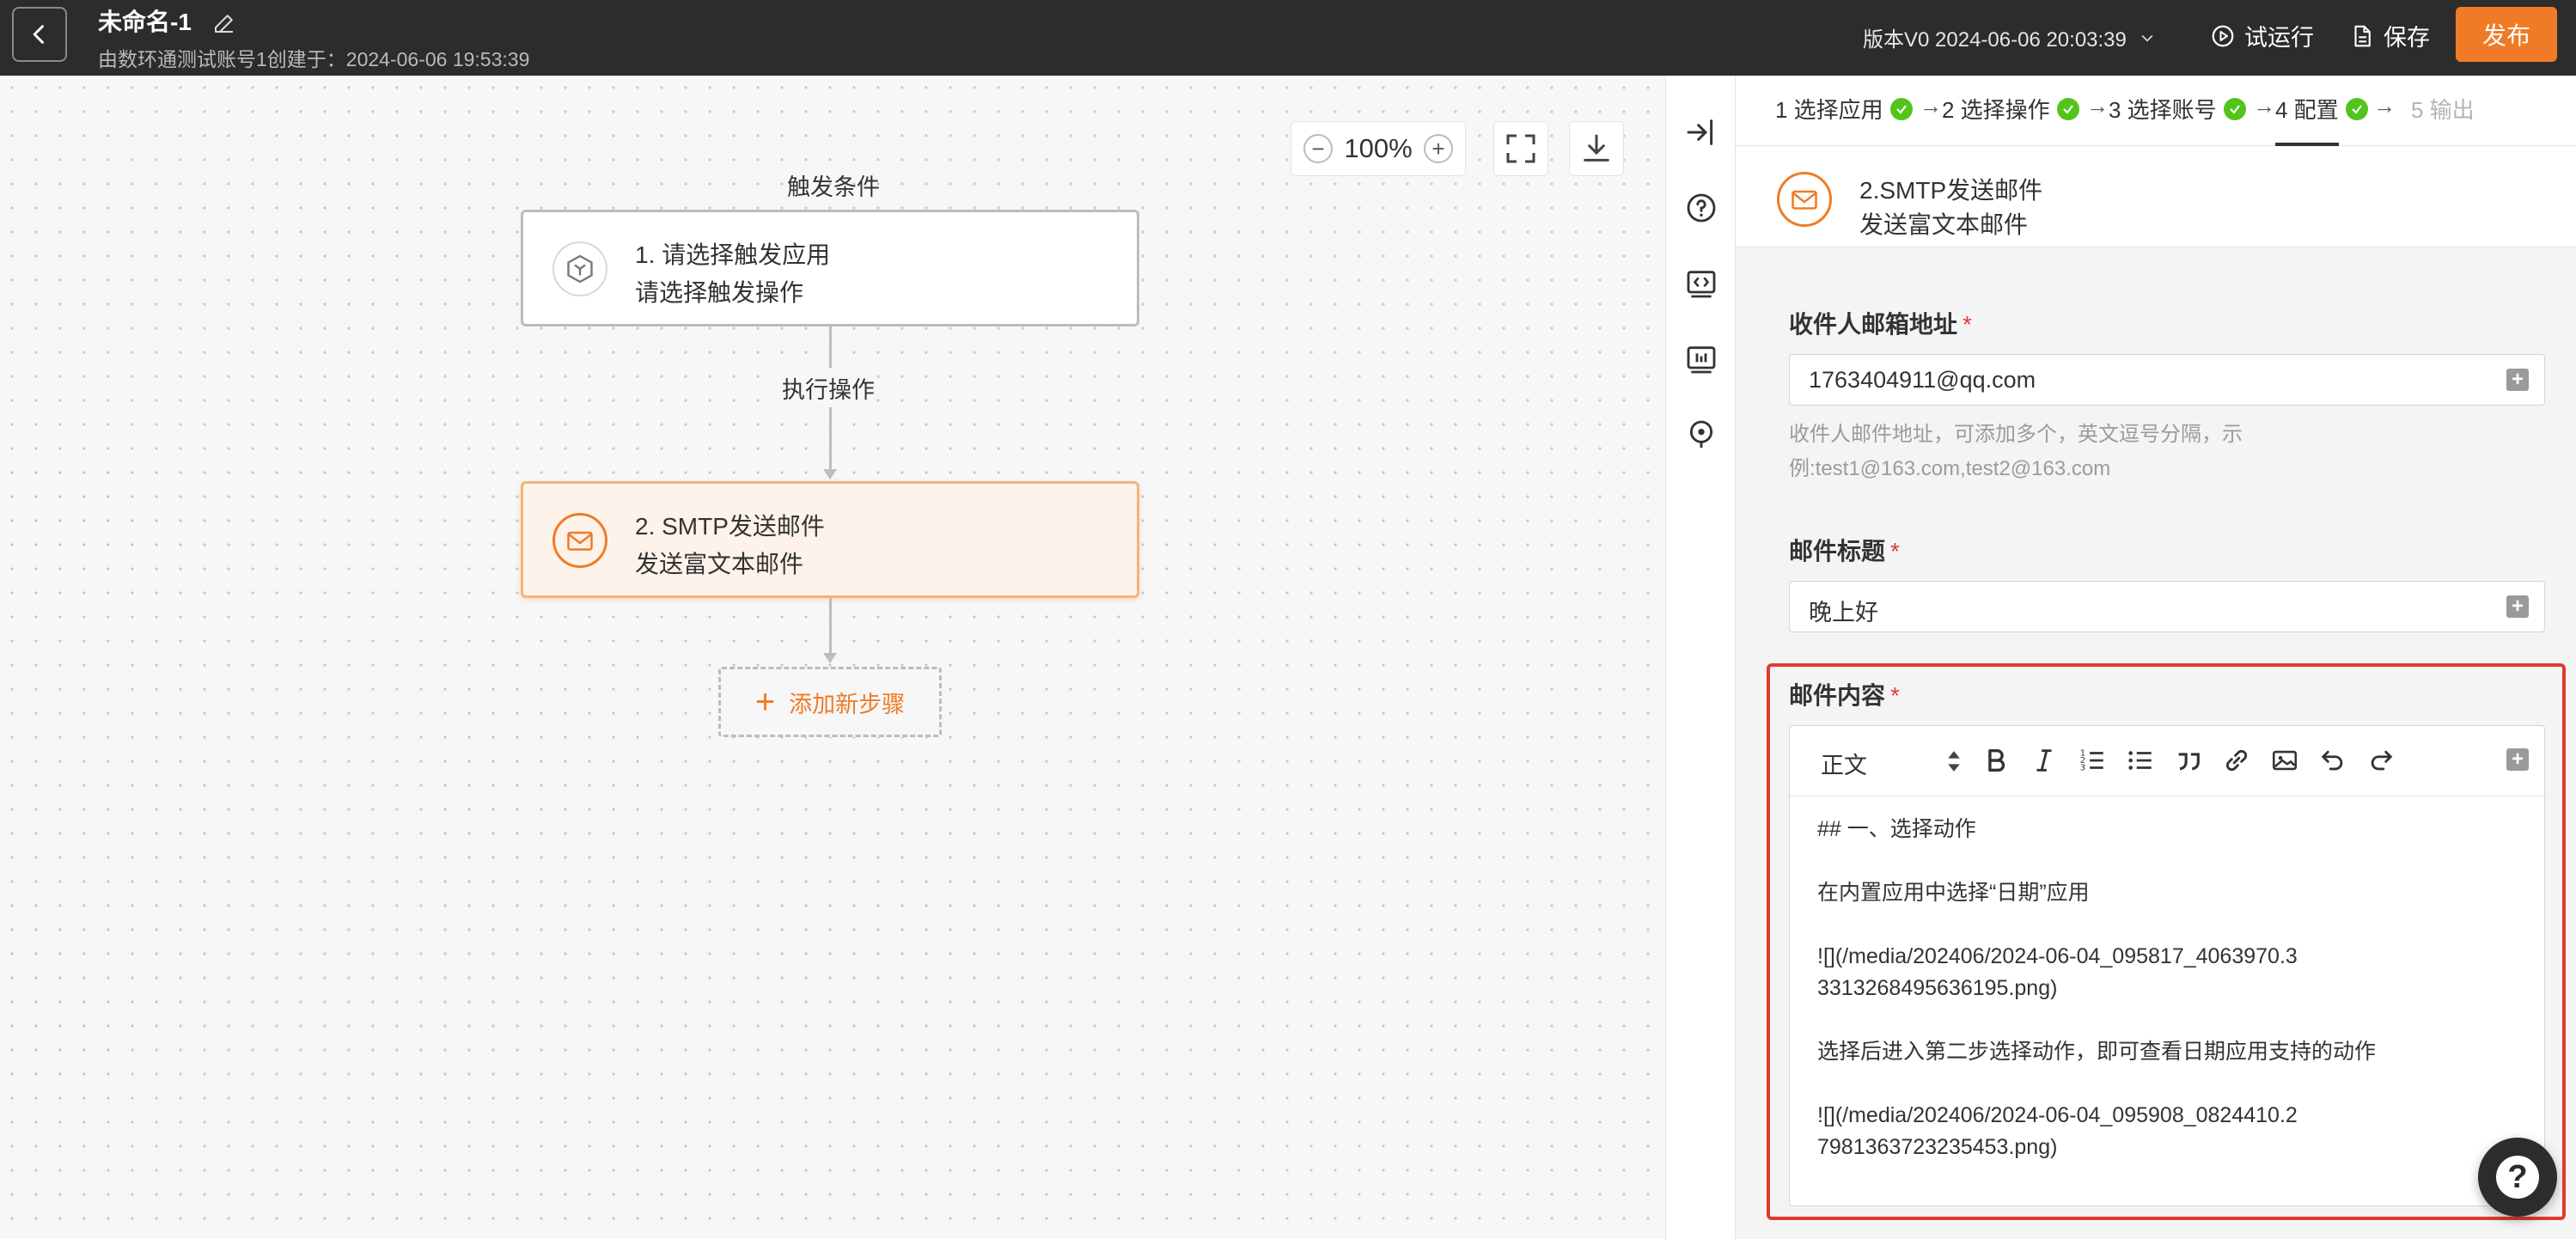 The width and height of the screenshot is (2576, 1239). Describe the element at coordinates (720, 292) in the screenshot. I see `trigger-node-subtitle: 请选择触发操作` at that location.